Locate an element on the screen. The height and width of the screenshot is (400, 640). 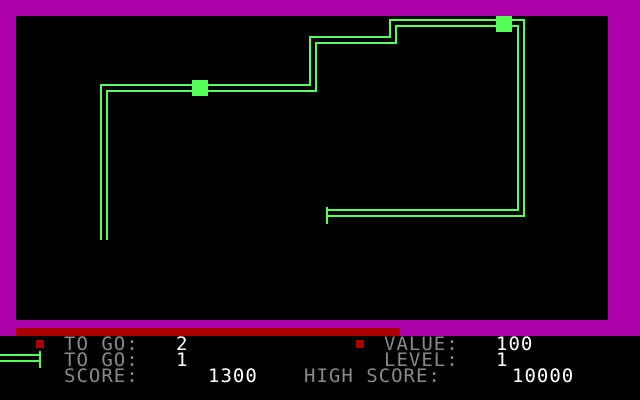
high-score-value: 10000 is located at coordinates (543, 376).